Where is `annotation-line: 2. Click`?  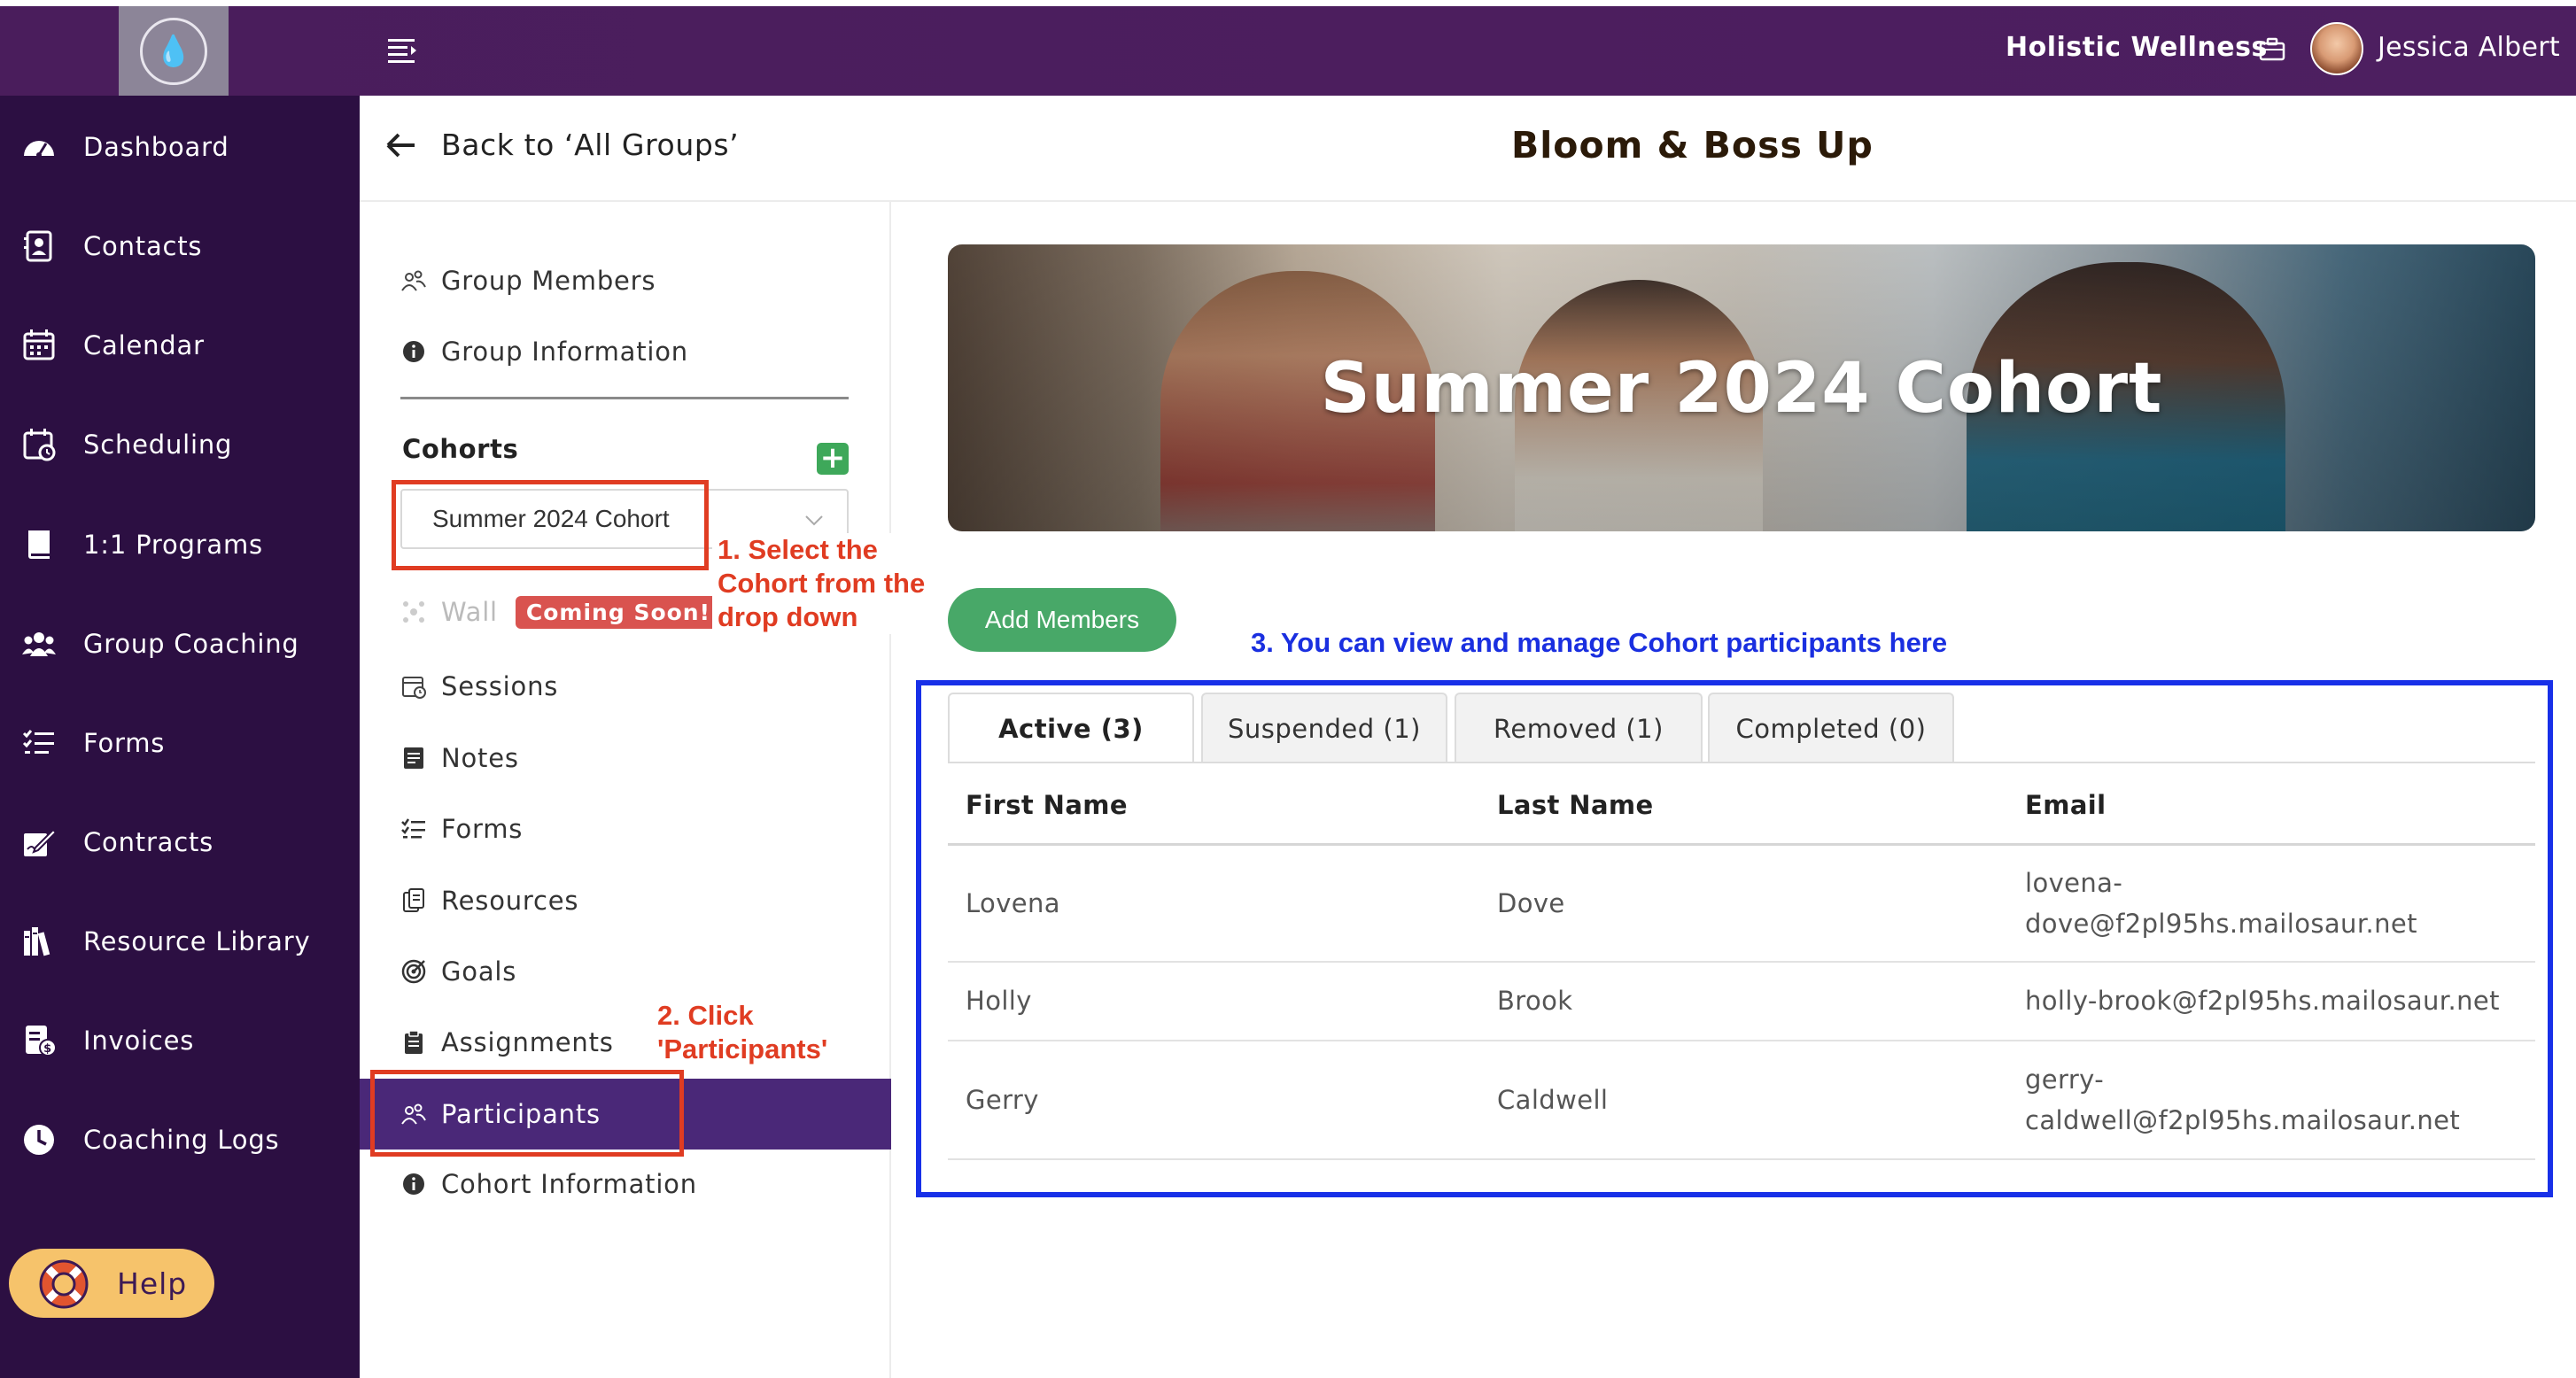 annotation-line: 2. Click is located at coordinates (705, 1016).